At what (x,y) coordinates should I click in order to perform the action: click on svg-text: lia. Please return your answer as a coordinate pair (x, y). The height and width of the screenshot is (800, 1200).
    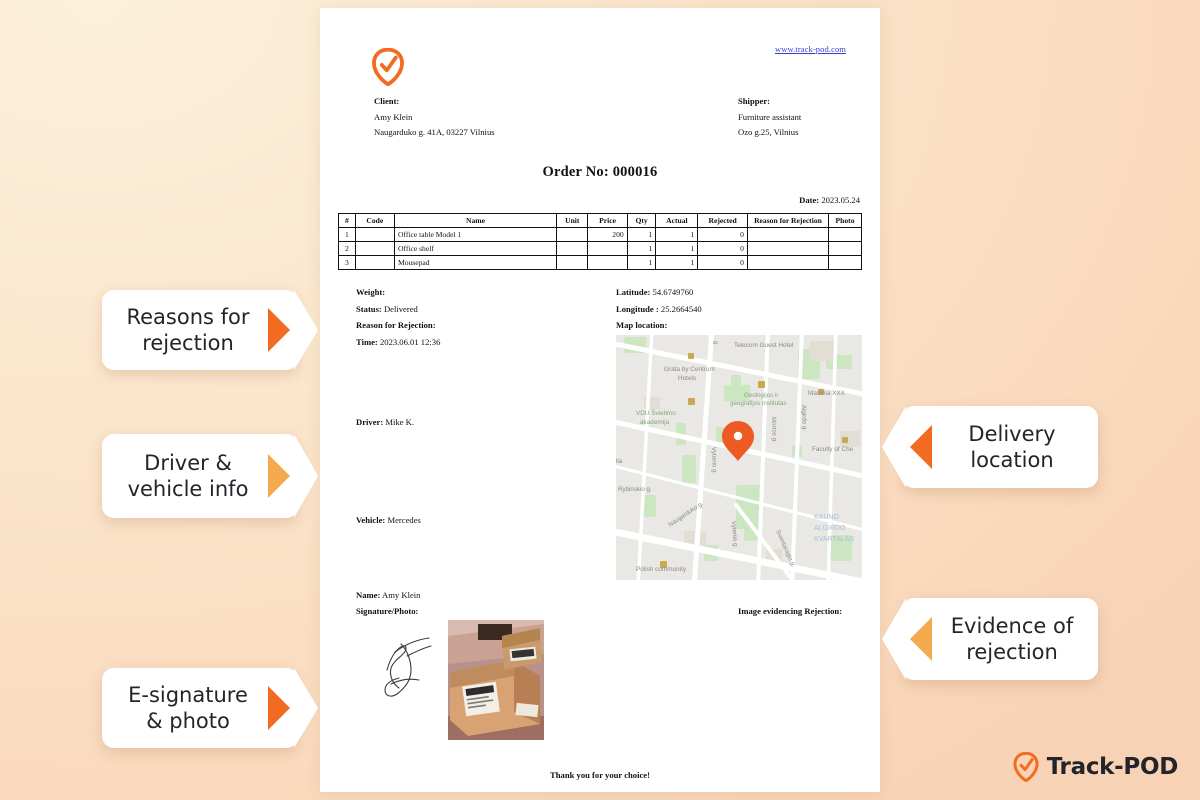
    Looking at the image, I should click on (619, 461).